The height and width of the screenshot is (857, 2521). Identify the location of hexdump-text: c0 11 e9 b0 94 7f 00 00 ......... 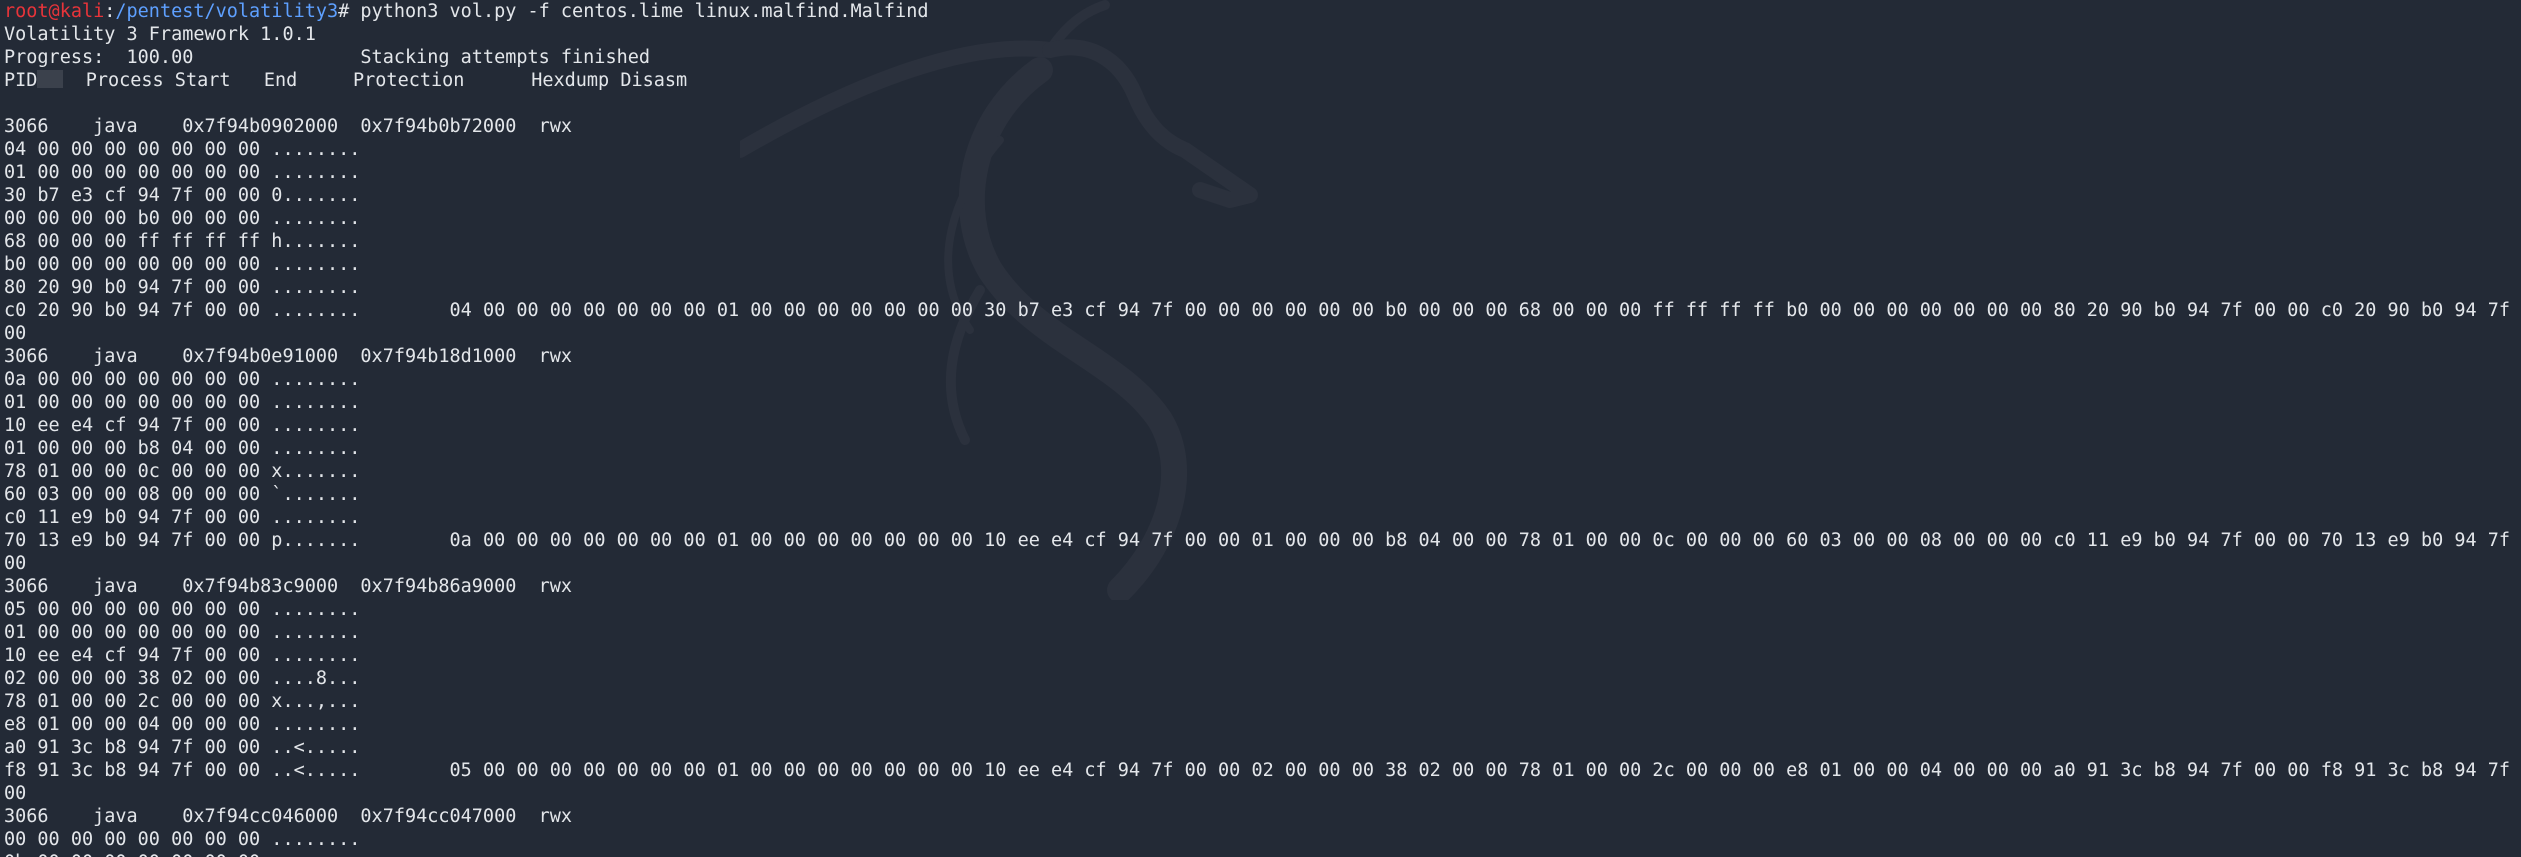
(182, 517).